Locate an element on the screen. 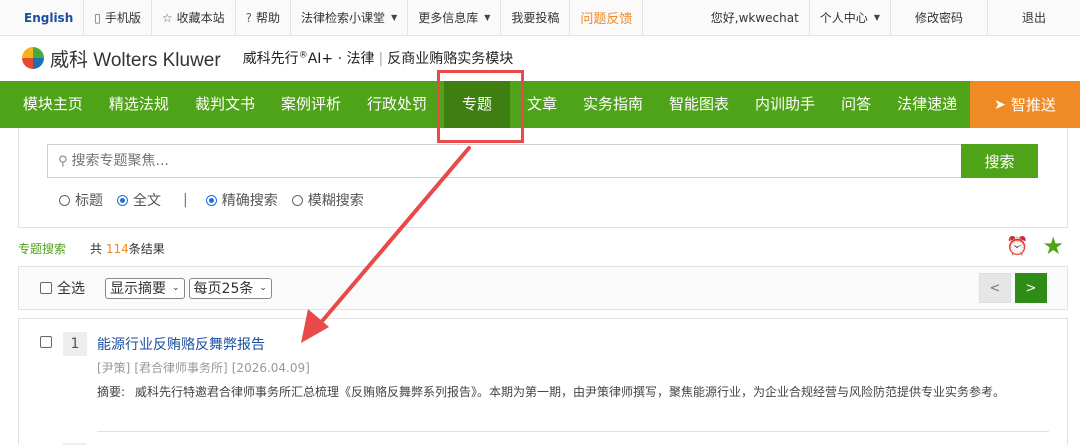 This screenshot has height=445, width=1080. annotation-arrow is located at coordinates (386, 244).